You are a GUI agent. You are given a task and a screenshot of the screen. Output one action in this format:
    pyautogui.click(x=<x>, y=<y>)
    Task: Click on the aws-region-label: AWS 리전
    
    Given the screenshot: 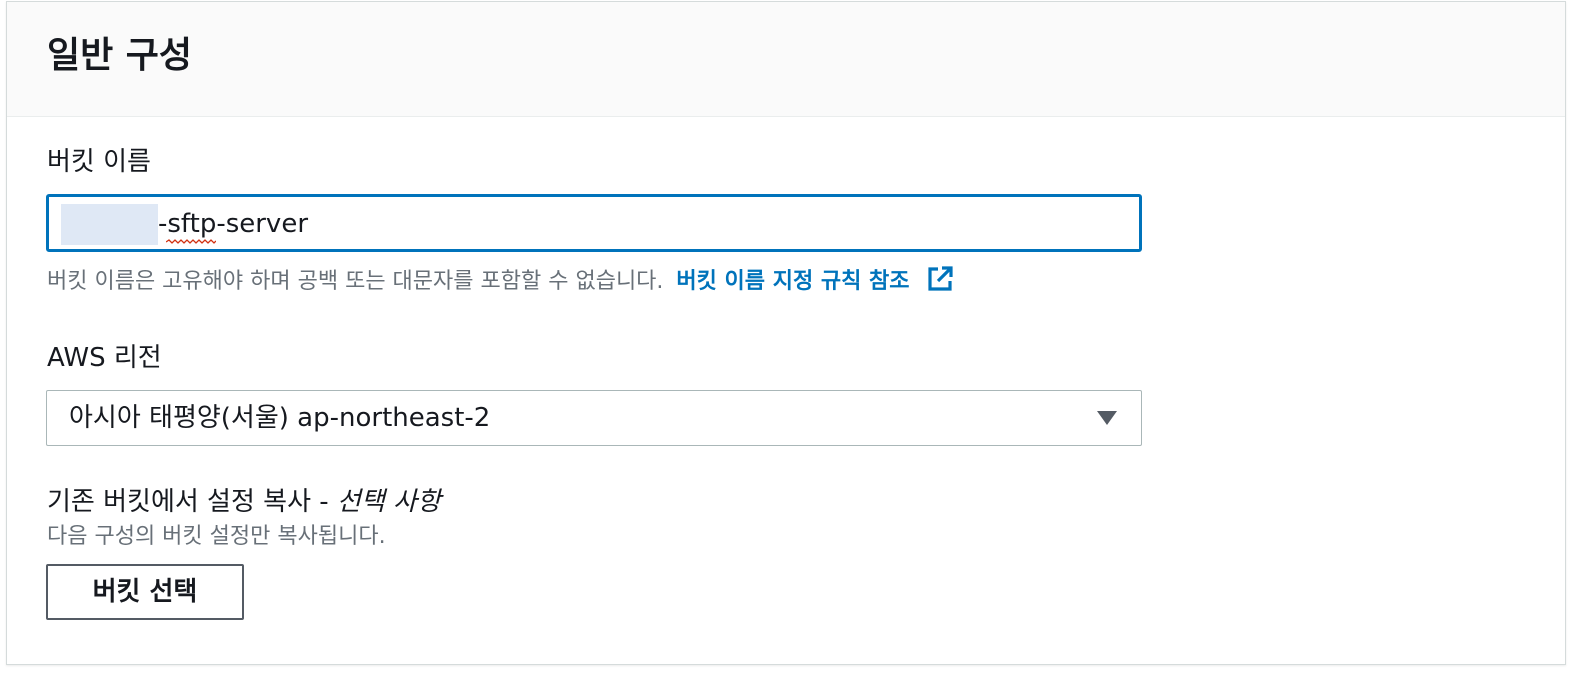 What is the action you would take?
    pyautogui.click(x=104, y=358)
    